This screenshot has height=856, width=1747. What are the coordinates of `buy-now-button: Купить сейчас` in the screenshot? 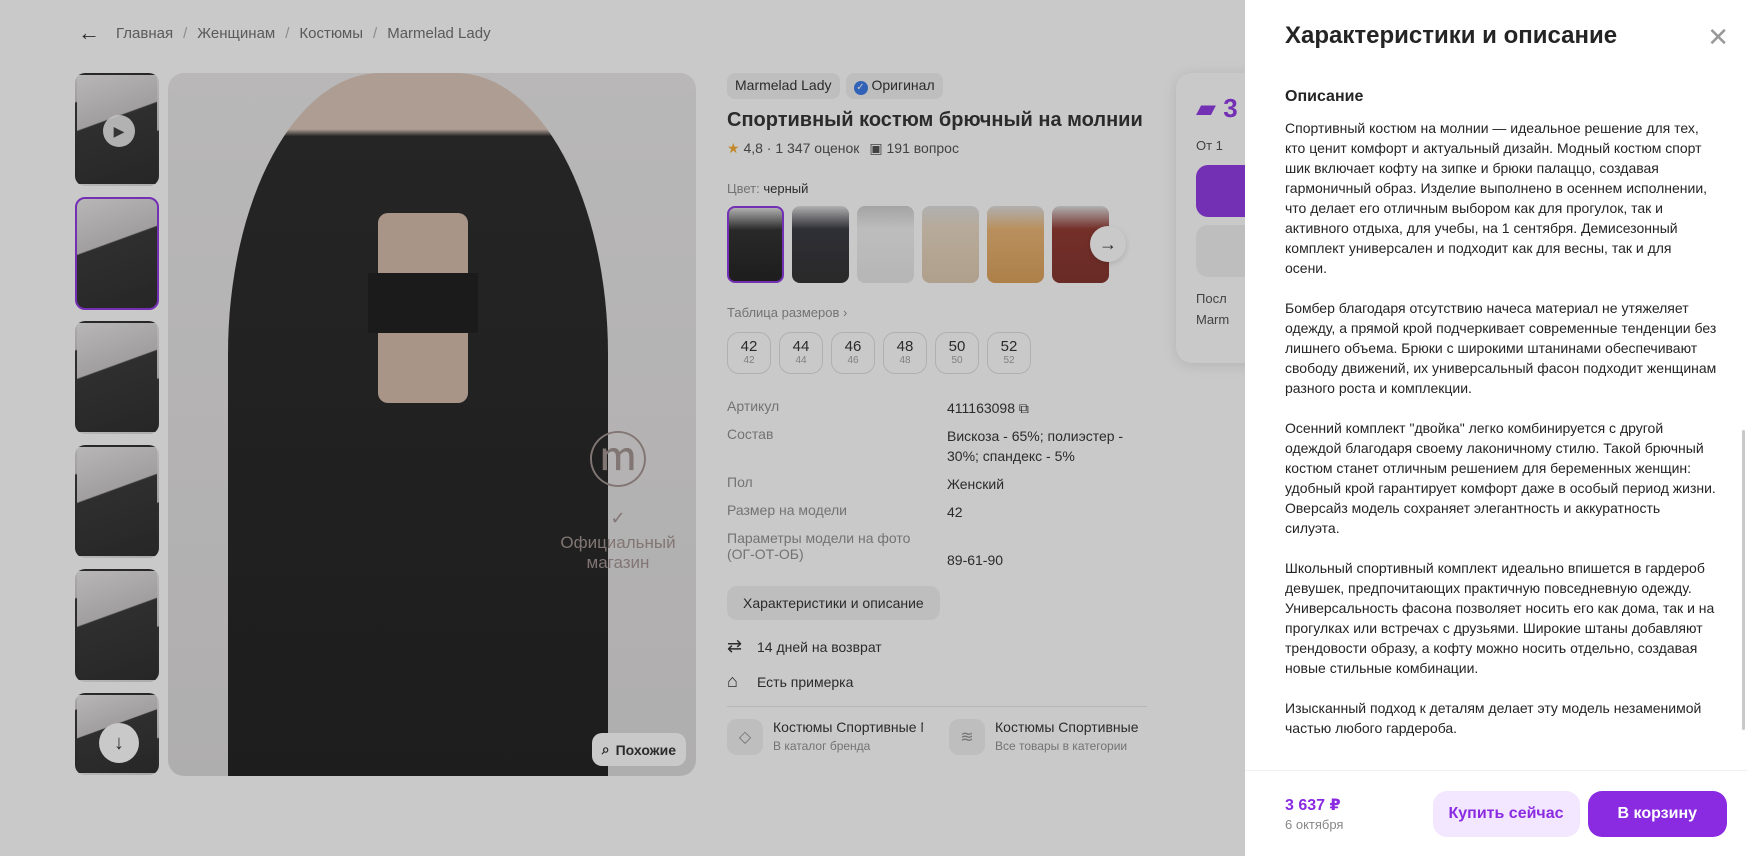 It's located at (1506, 813).